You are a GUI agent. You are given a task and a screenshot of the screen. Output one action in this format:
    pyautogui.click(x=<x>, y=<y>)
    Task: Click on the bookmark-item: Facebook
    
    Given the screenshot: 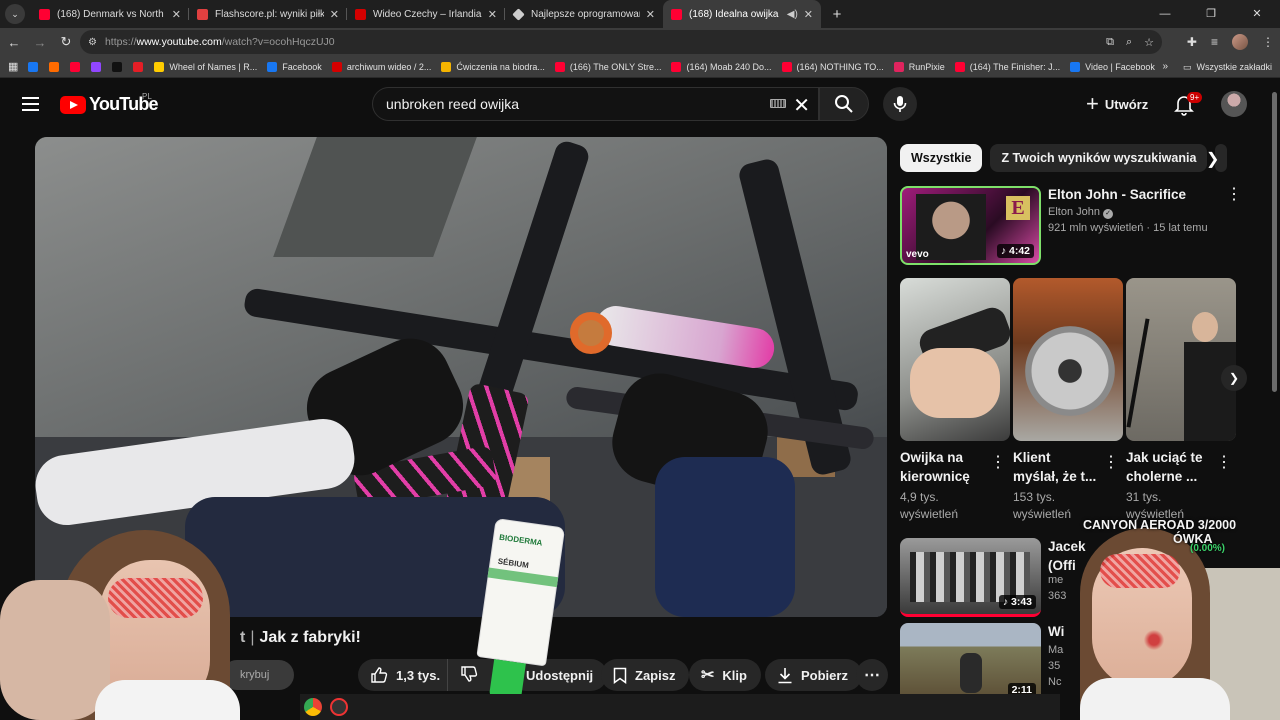 What is the action you would take?
    pyautogui.click(x=294, y=66)
    